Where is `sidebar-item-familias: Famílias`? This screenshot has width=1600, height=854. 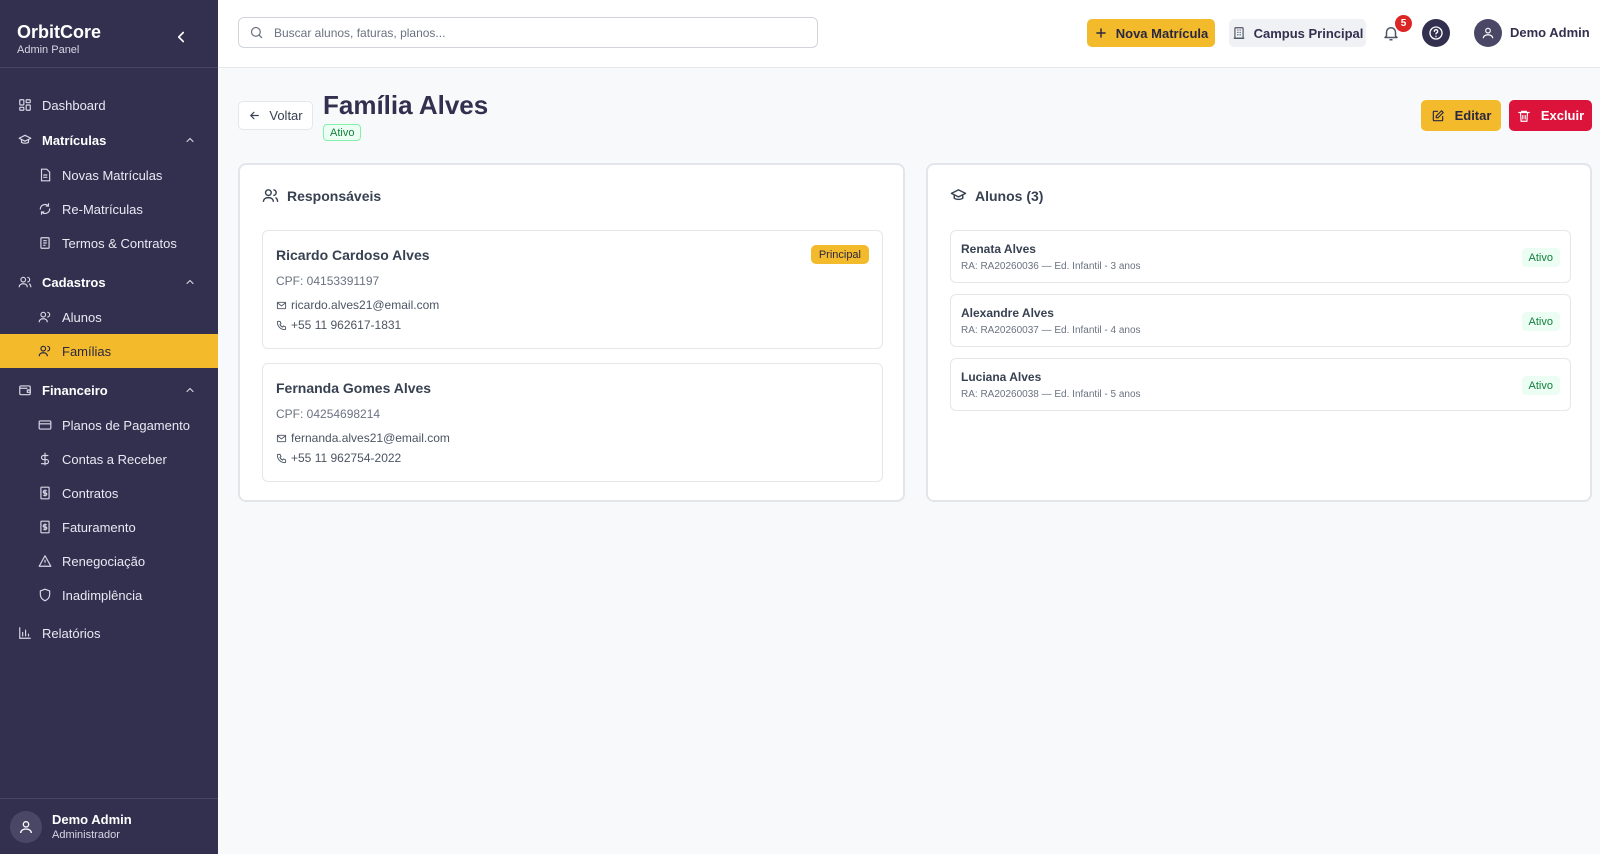 sidebar-item-familias: Famílias is located at coordinates (109, 351).